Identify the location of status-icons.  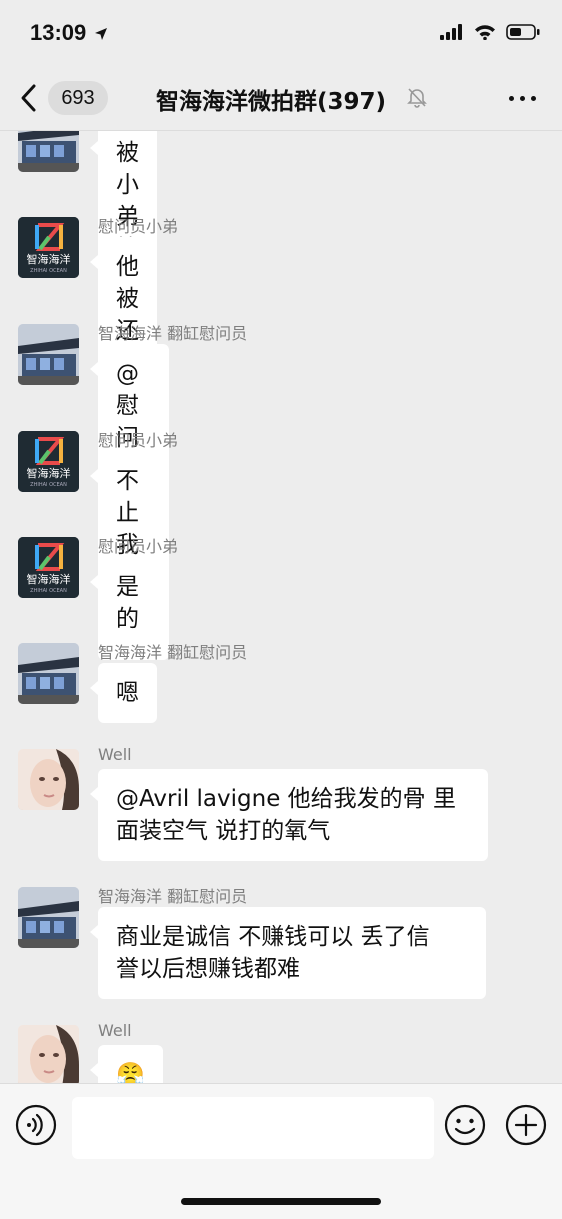
(490, 32).